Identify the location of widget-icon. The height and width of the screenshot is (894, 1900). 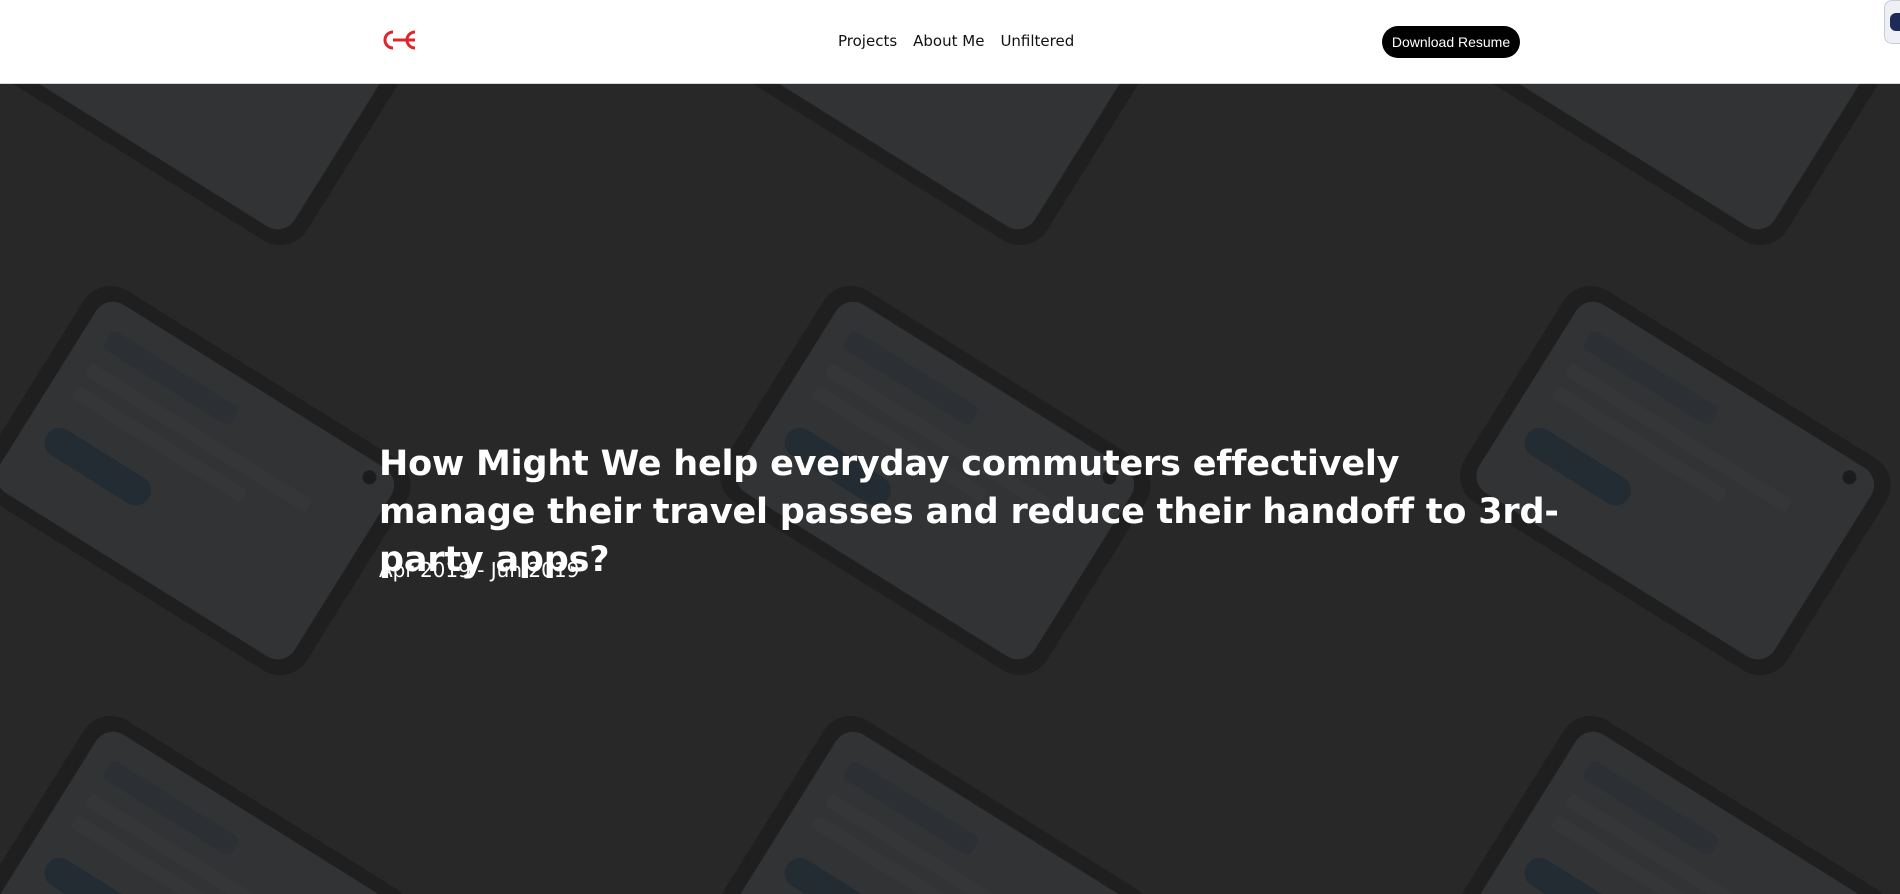
(1895, 22).